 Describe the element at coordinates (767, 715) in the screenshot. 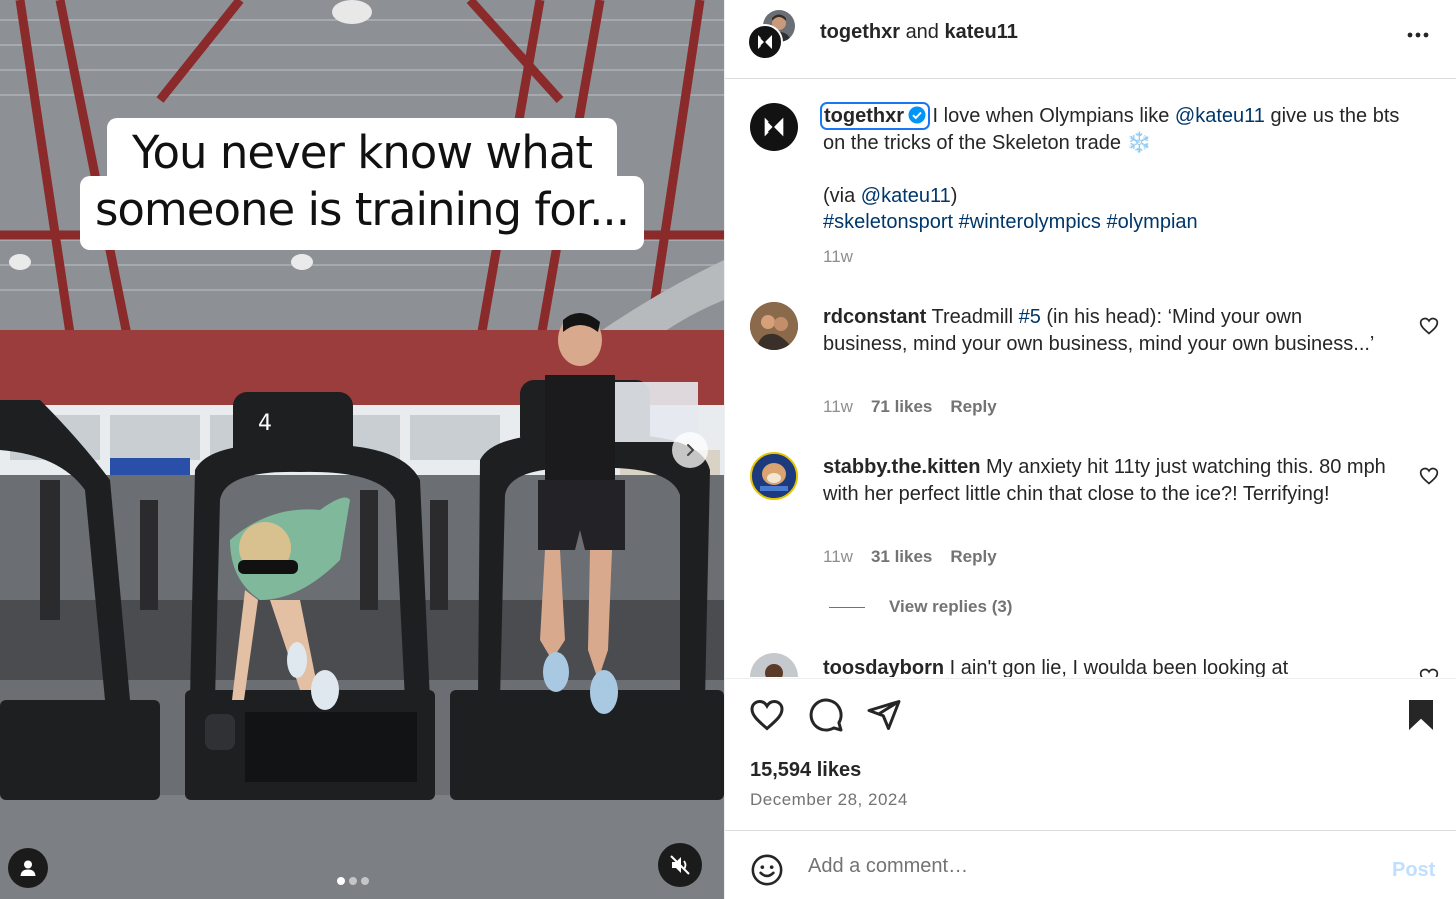

I see `heart-icon` at that location.